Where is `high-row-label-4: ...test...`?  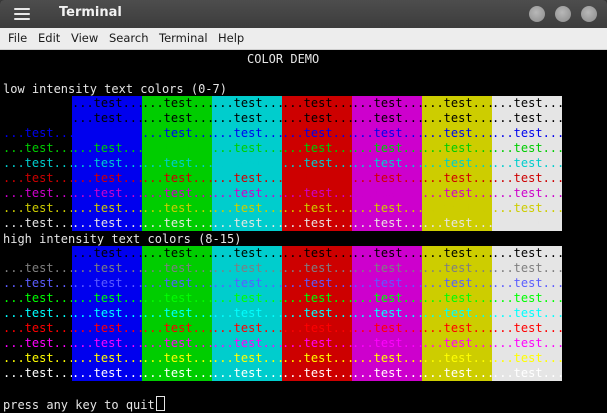
high-row-label-4: ...test... is located at coordinates (39, 313).